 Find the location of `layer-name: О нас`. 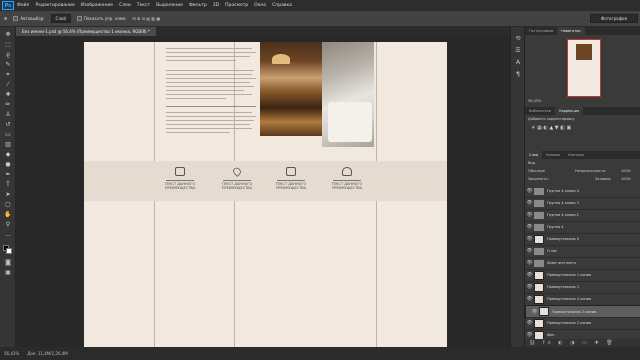

layer-name: О нас is located at coordinates (552, 251).